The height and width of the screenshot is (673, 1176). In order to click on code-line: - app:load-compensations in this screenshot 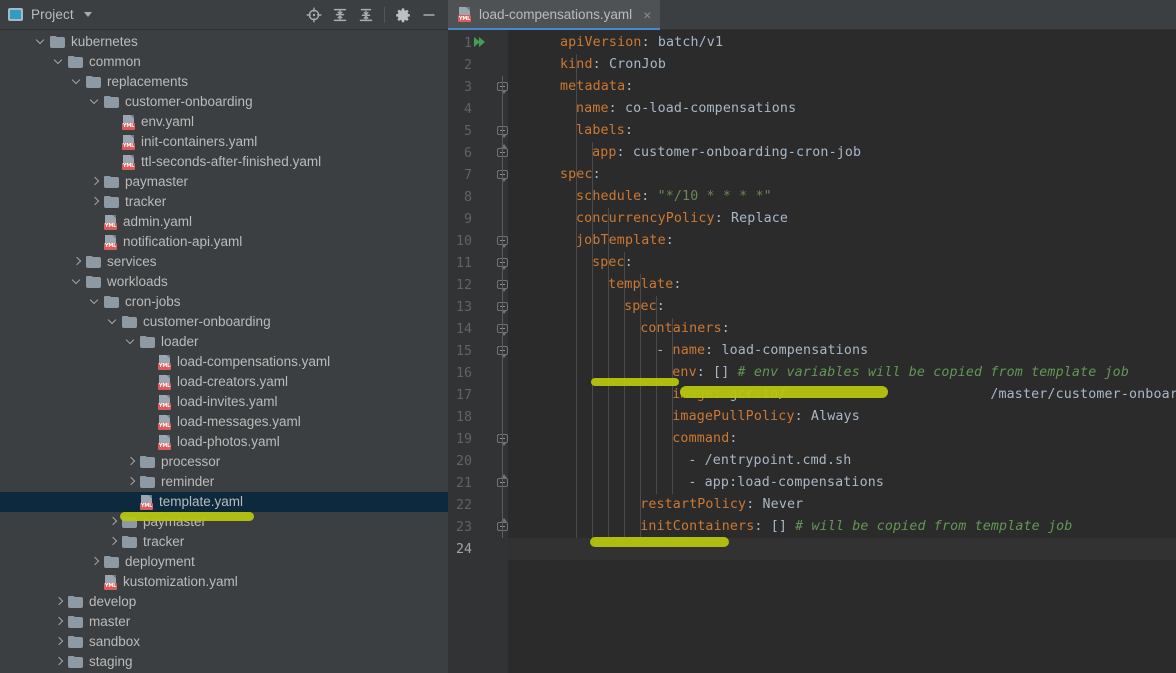, I will do `click(786, 482)`.